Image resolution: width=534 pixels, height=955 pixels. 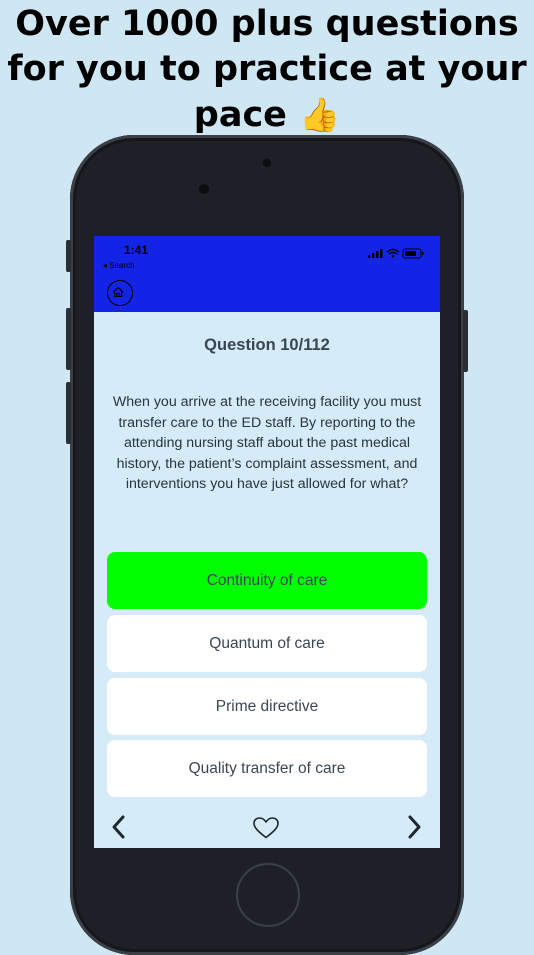 What do you see at coordinates (68, 339) in the screenshot?
I see `phone-volume-up-button` at bounding box center [68, 339].